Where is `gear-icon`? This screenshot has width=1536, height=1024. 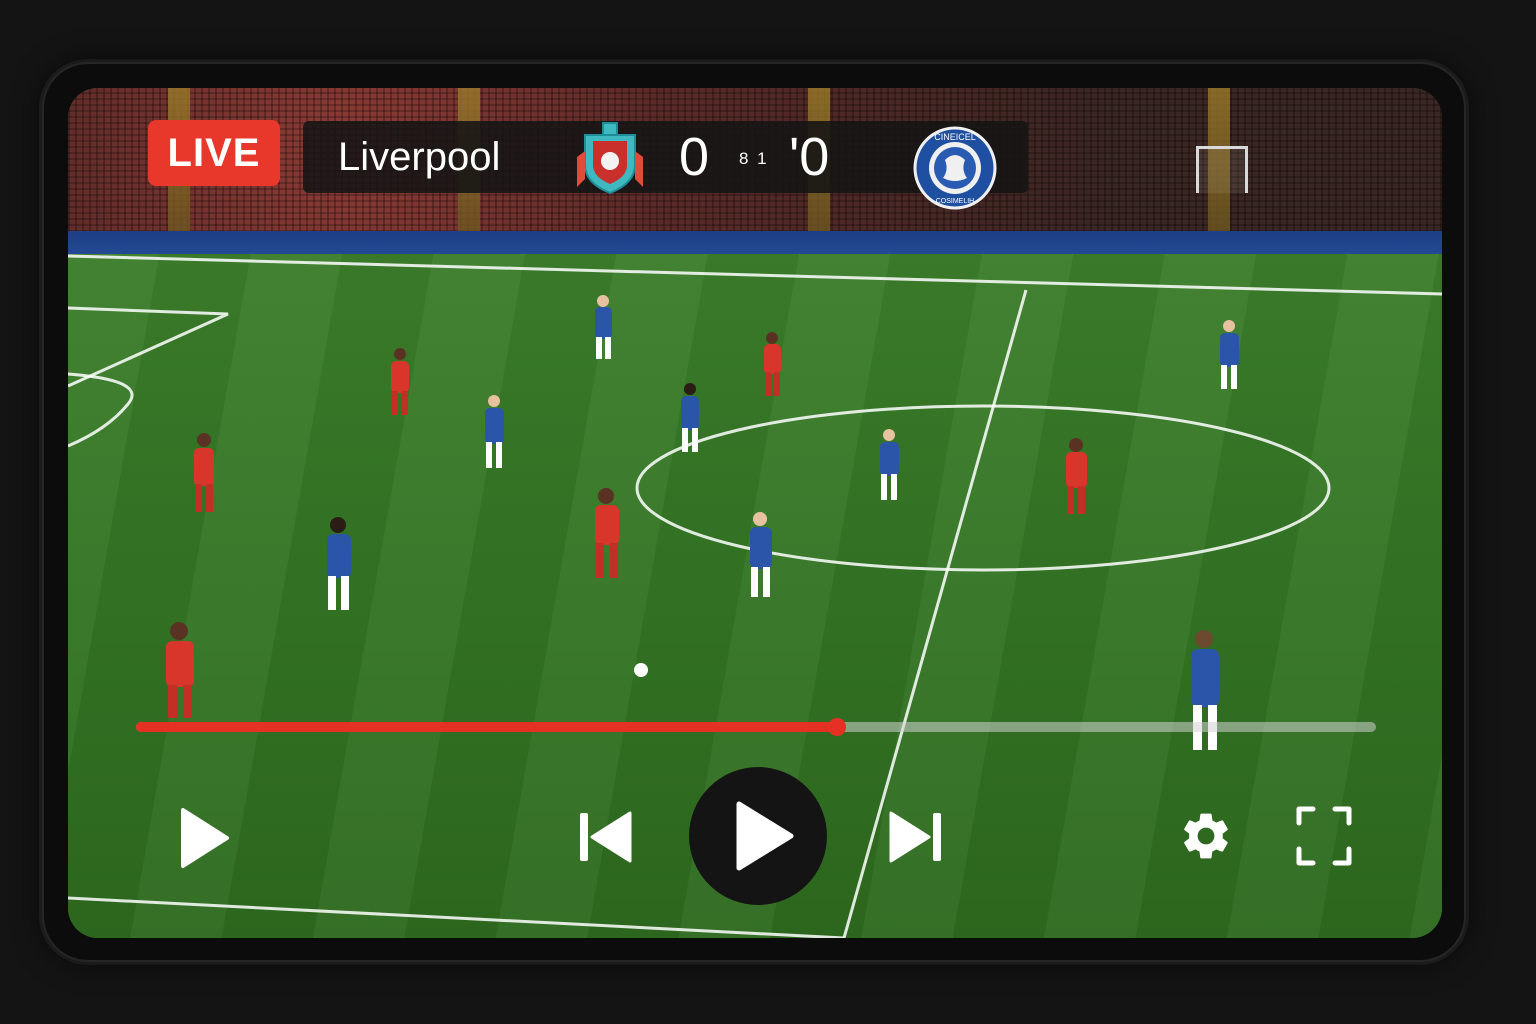
gear-icon is located at coordinates (1206, 836).